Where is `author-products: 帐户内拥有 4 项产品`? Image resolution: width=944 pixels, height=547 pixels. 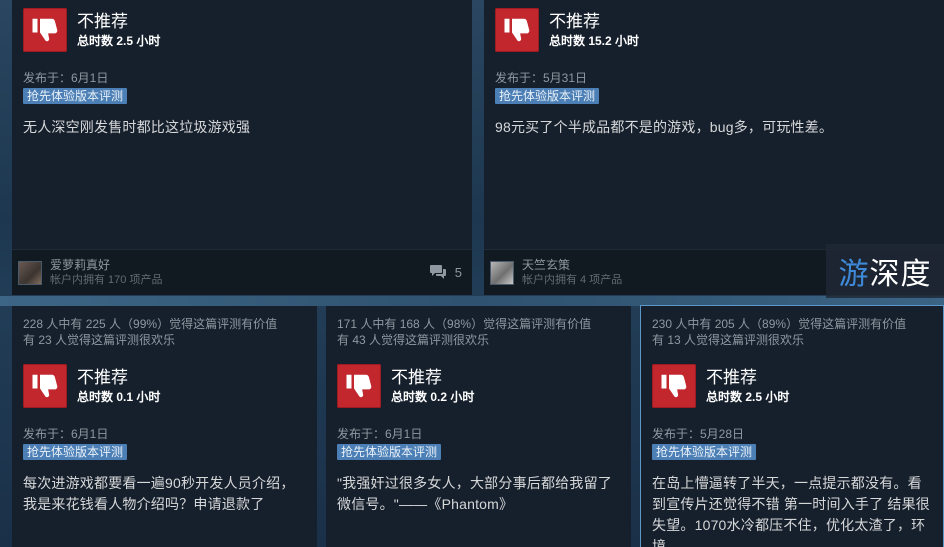 author-products: 帐户内拥有 4 项产品 is located at coordinates (572, 280).